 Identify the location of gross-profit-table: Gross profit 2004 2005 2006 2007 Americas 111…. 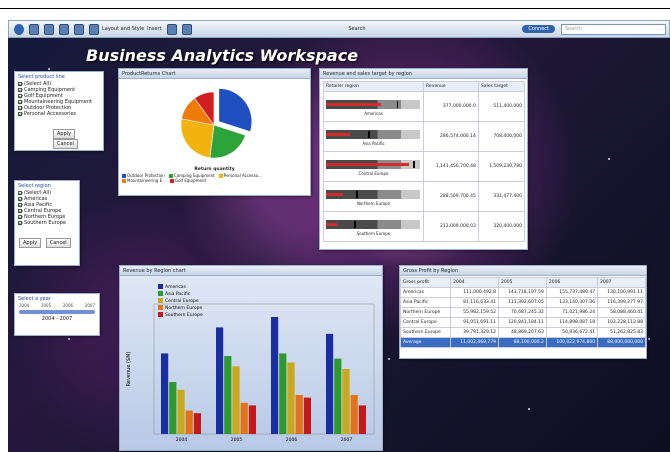
(522, 312).